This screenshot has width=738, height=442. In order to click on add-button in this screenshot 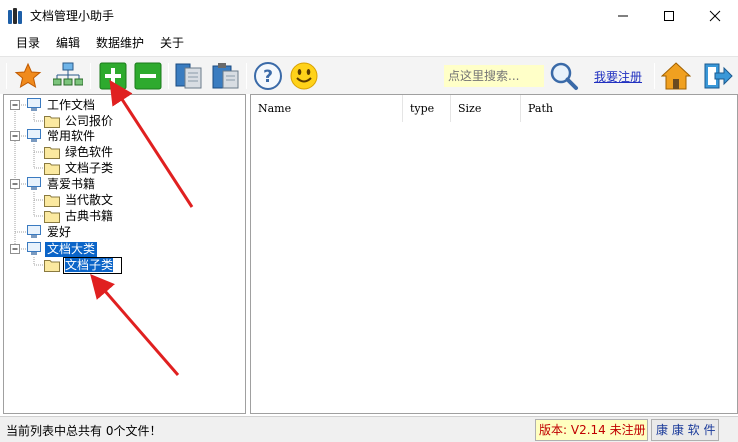, I will do `click(113, 76)`.